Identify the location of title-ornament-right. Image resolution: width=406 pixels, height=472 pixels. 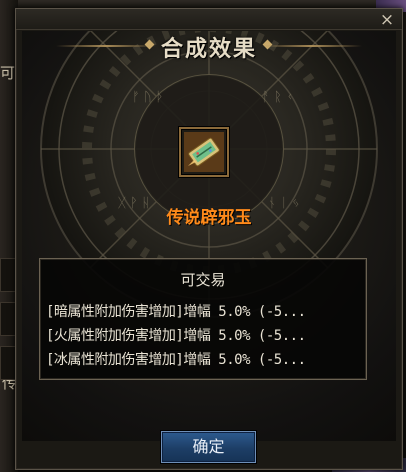
(312, 46).